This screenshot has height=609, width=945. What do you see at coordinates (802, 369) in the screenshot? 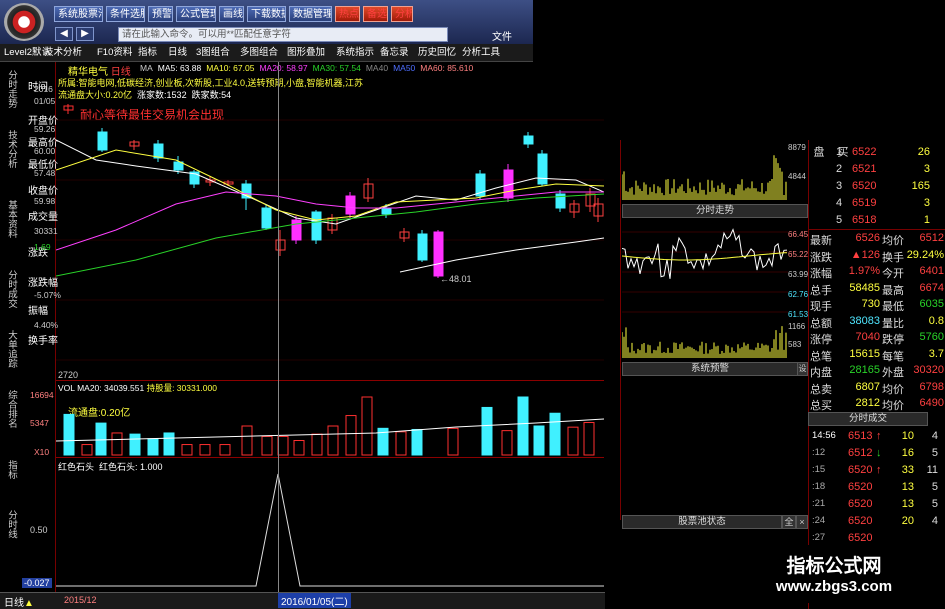
I see `system-alert-settings: 设` at bounding box center [802, 369].